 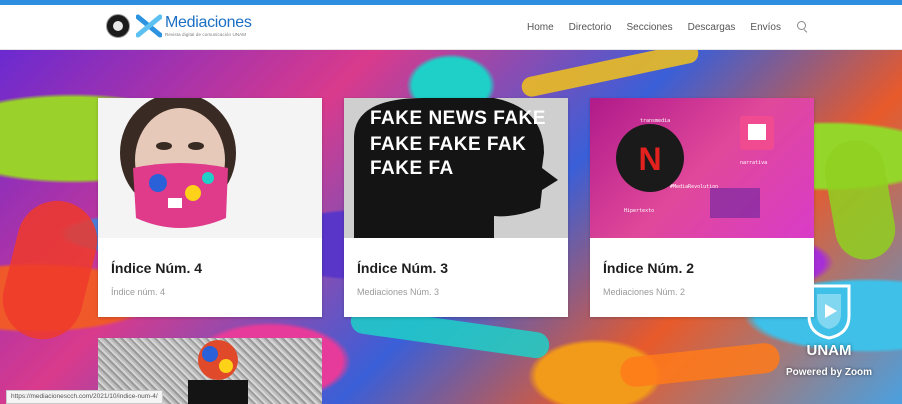 I want to click on media-tag: #MediaRevolution, so click(x=694, y=187).